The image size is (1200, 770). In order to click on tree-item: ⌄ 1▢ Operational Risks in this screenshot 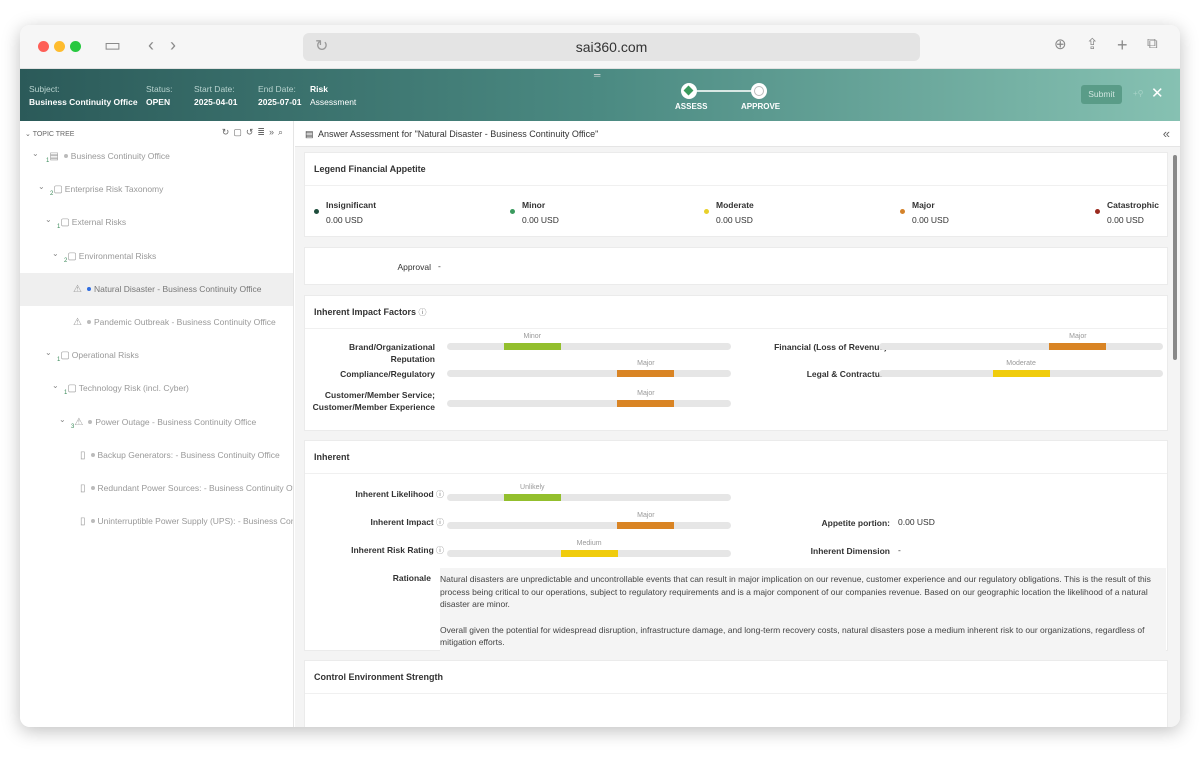, I will do `click(156, 355)`.